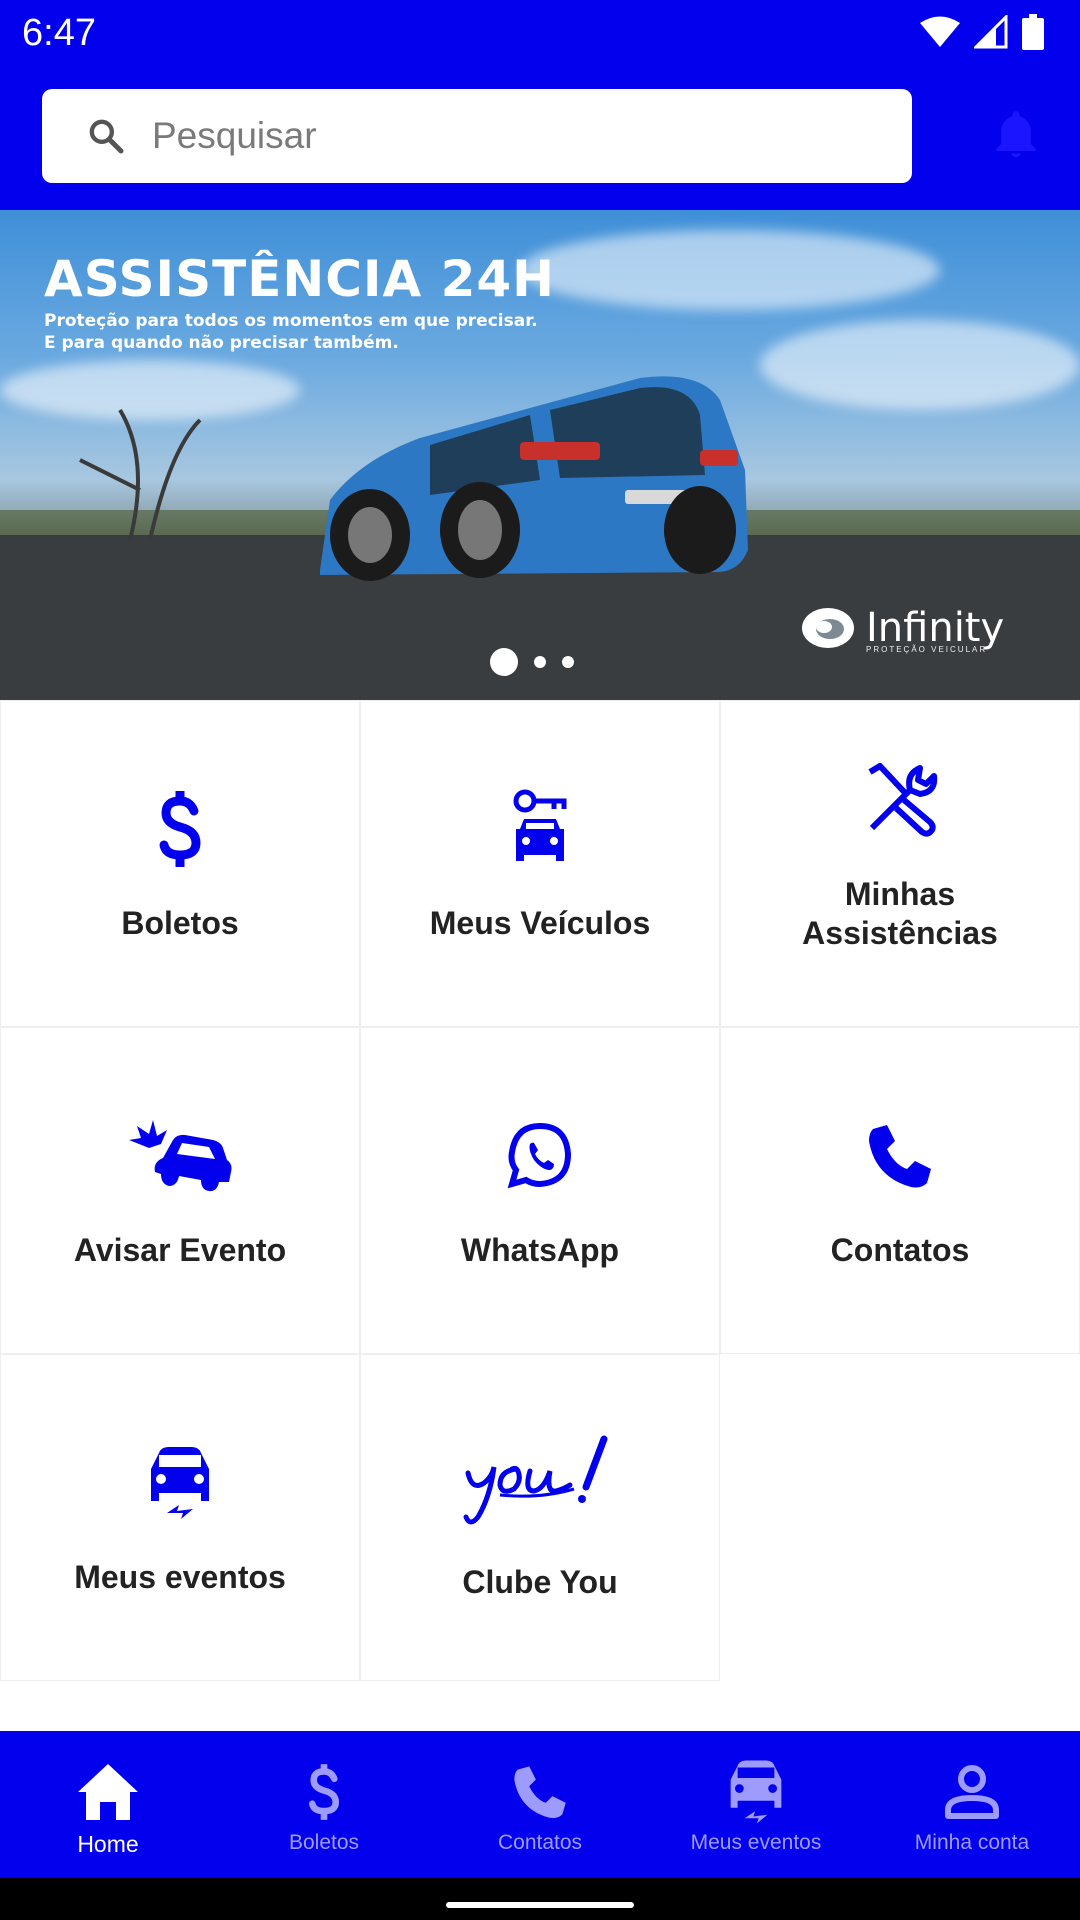  I want to click on tile-clube-you: Clube You, so click(540, 1517).